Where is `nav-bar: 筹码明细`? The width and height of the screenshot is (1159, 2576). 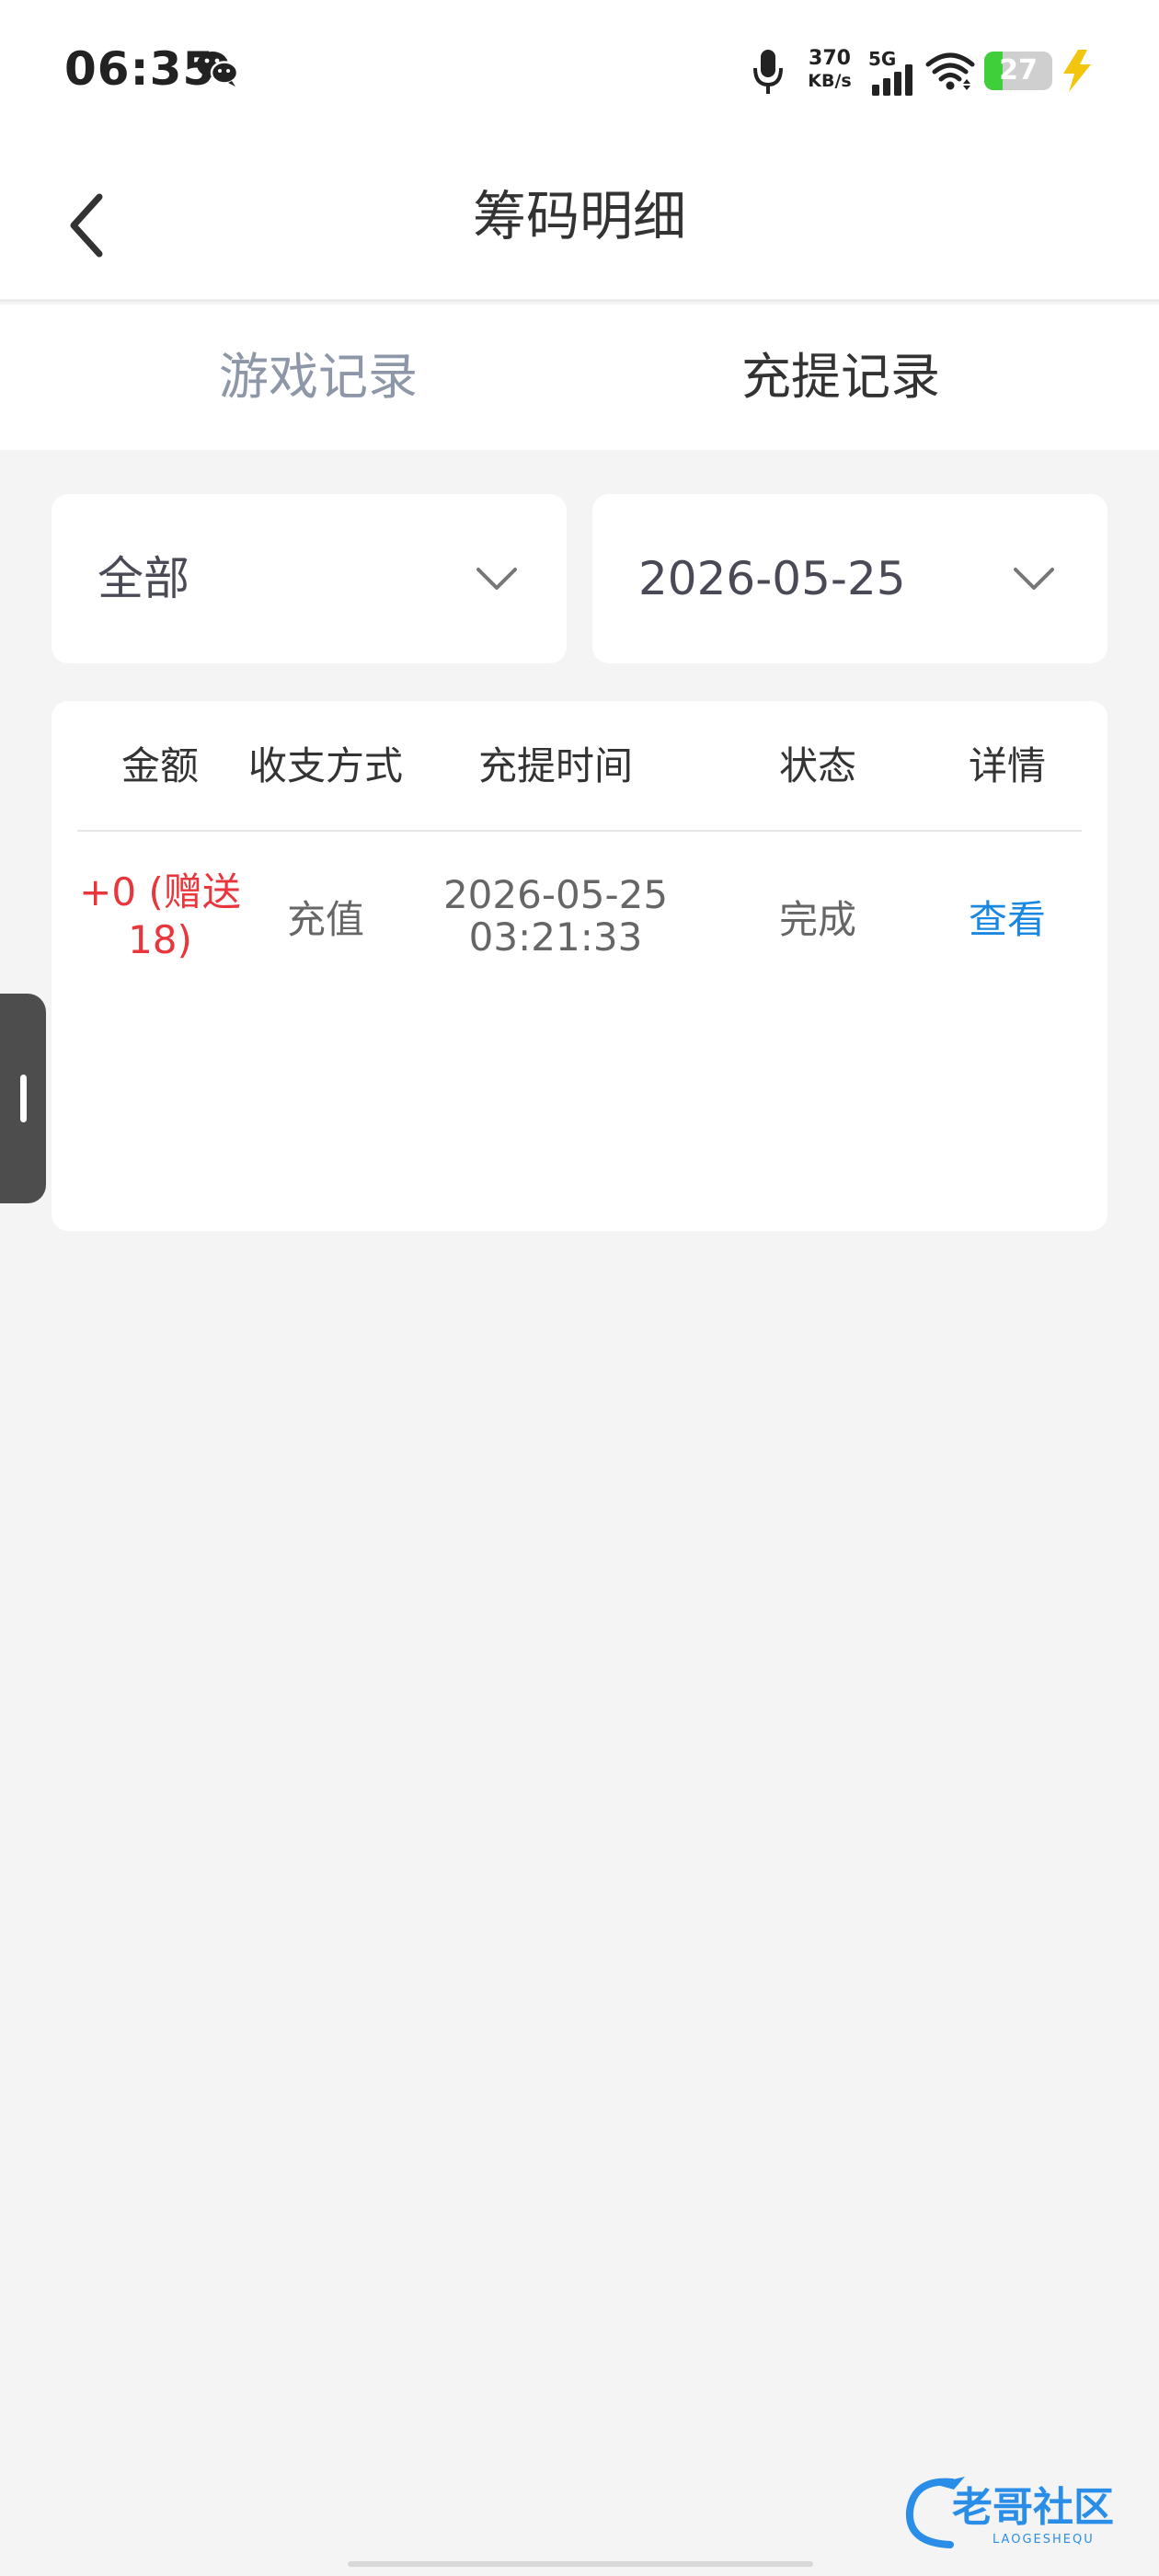
nav-bar: 筹码明细 is located at coordinates (579, 224).